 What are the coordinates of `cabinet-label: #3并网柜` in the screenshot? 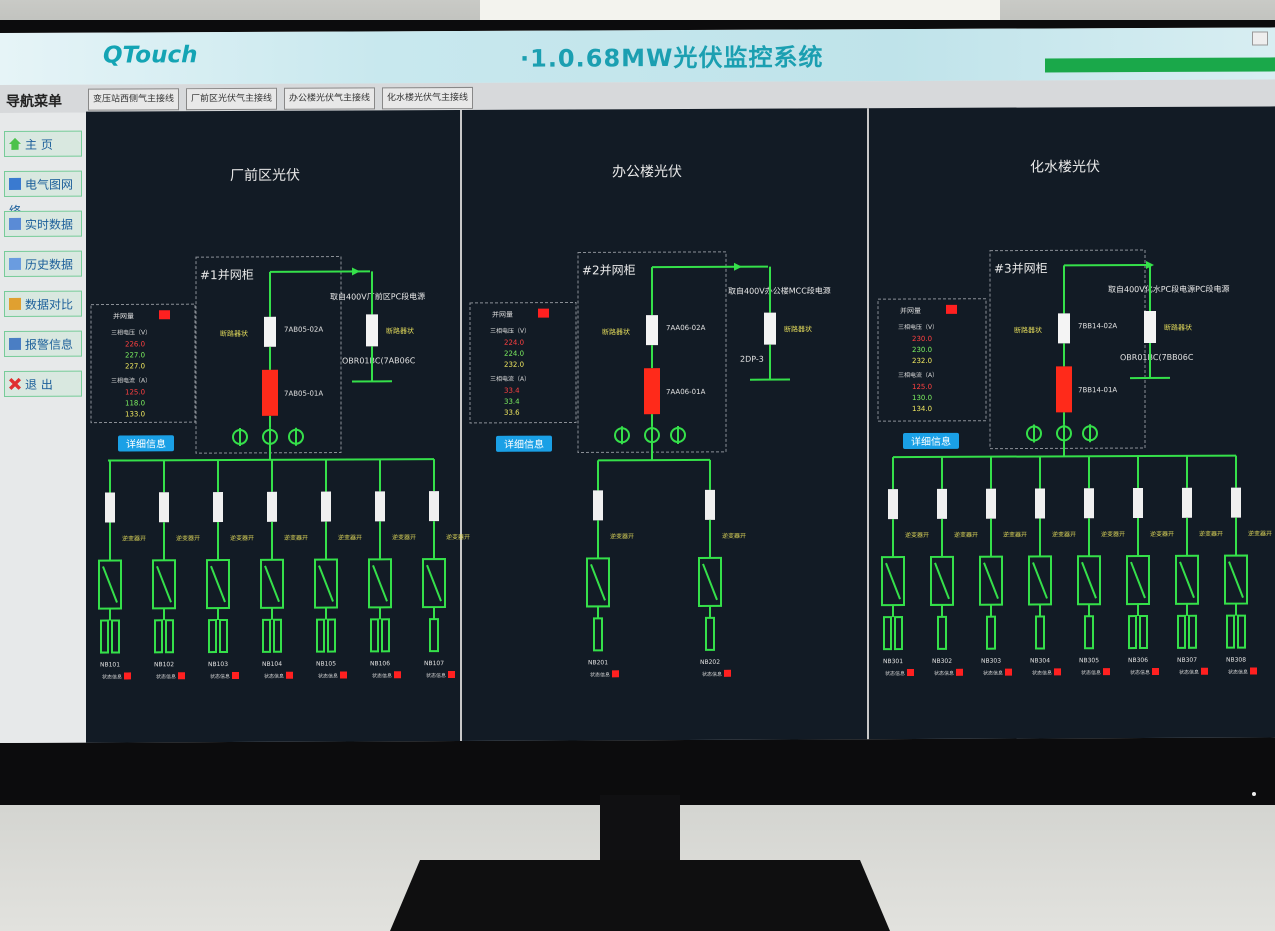 It's located at (1021, 268).